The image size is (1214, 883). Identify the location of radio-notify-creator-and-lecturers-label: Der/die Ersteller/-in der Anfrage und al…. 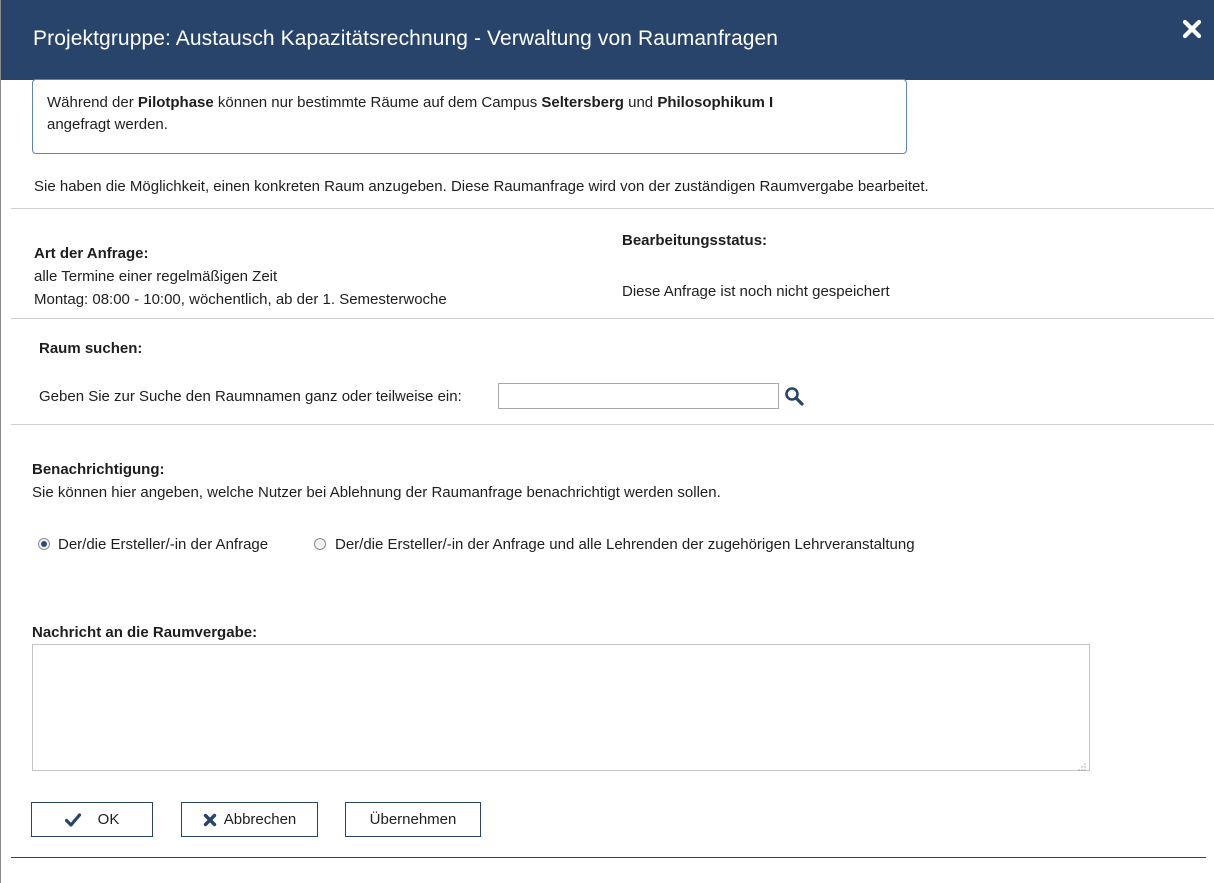
(625, 544).